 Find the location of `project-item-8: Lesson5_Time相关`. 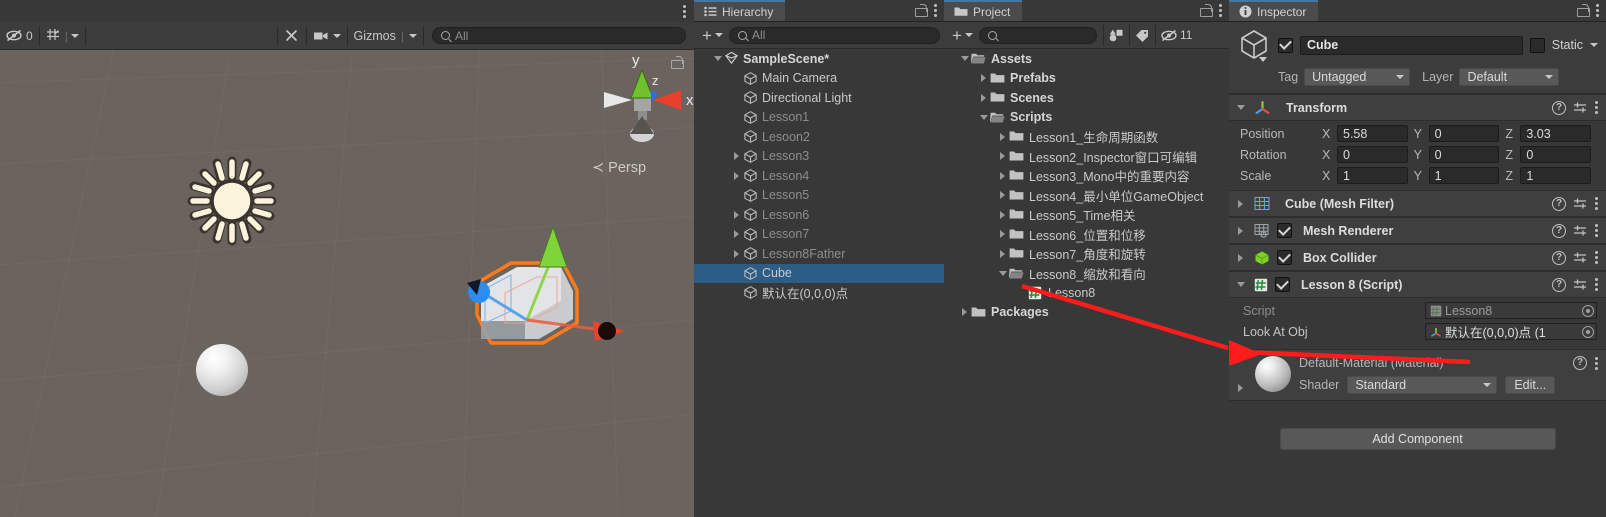

project-item-8: Lesson5_Time相关 is located at coordinates (1086, 215).